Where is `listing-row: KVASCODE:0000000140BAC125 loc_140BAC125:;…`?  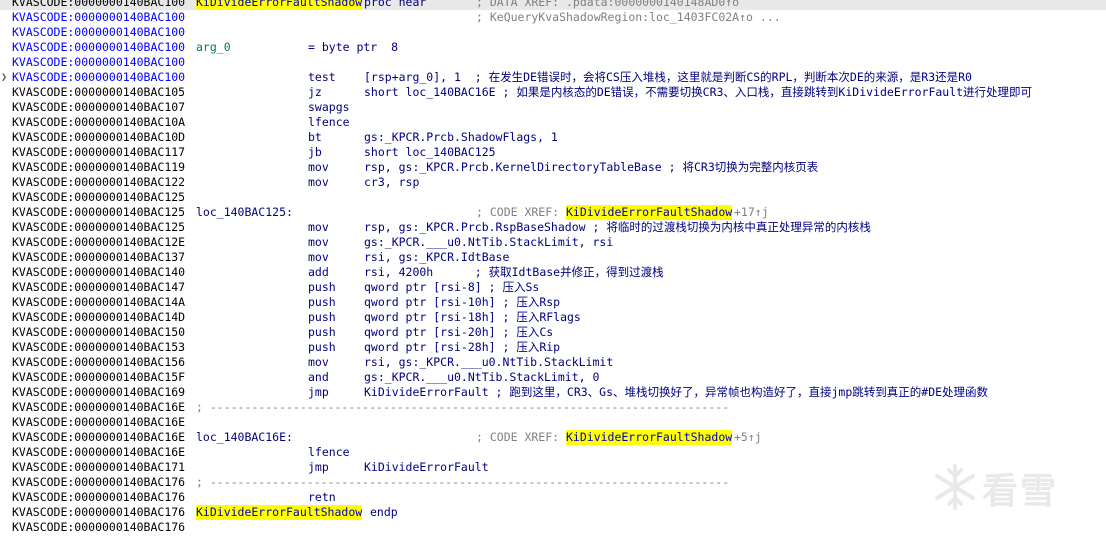 listing-row: KVASCODE:0000000140BAC125 loc_140BAC125:;… is located at coordinates (553, 212).